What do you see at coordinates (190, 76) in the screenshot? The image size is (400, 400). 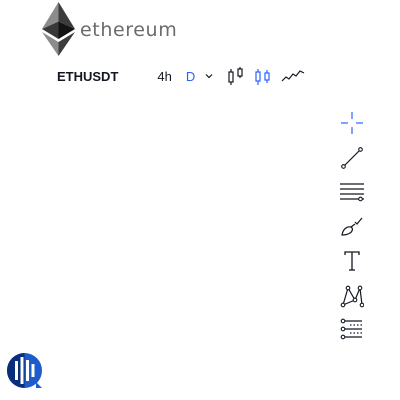 I see `interval-d: D` at bounding box center [190, 76].